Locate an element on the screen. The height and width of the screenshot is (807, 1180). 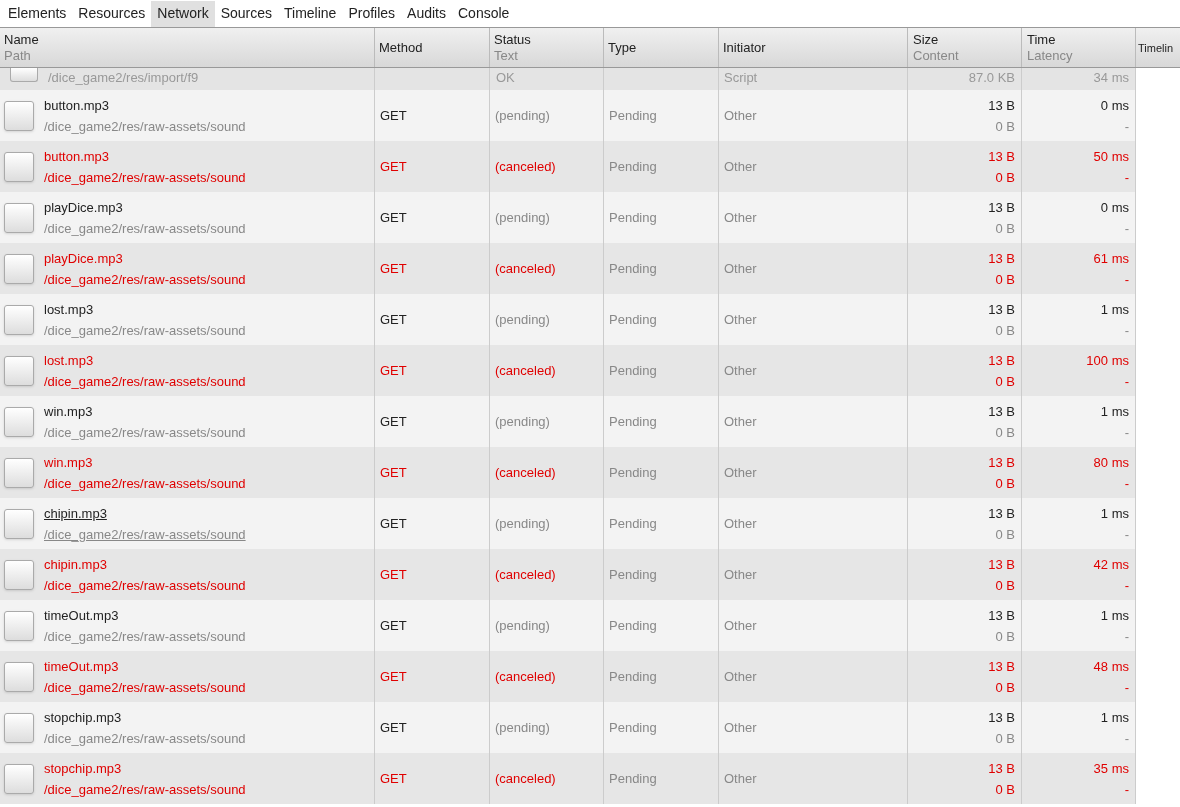
time-text: 61 ms is located at coordinates (1111, 258).